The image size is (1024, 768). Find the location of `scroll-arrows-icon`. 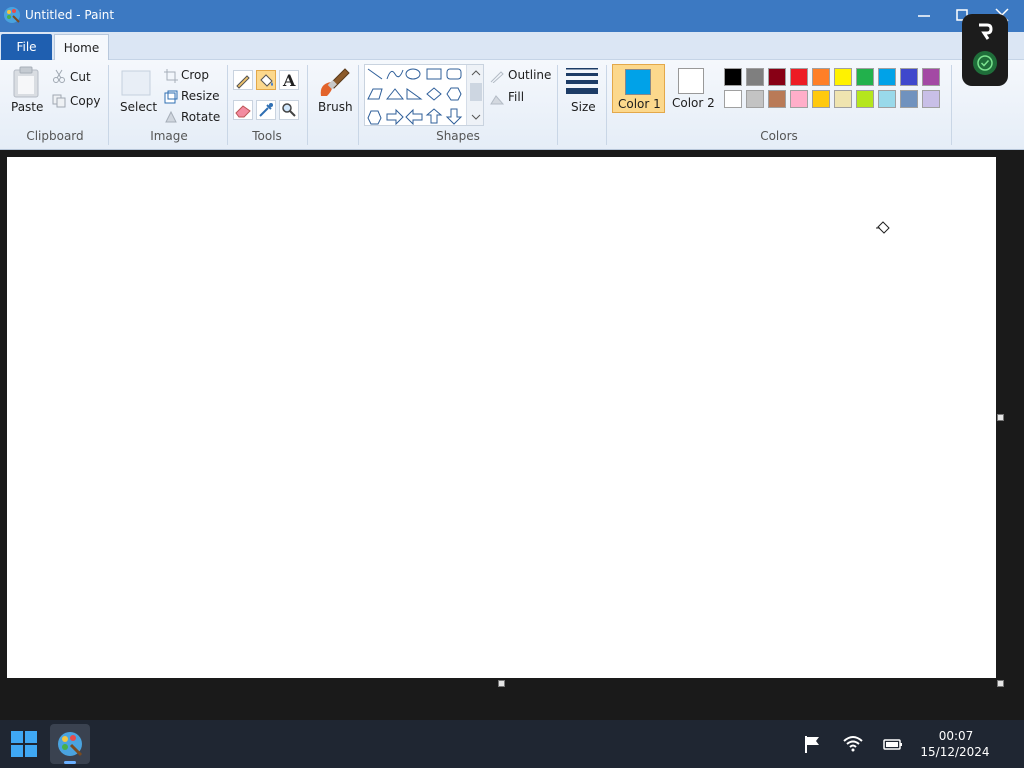

scroll-arrows-icon is located at coordinates (476, 95).